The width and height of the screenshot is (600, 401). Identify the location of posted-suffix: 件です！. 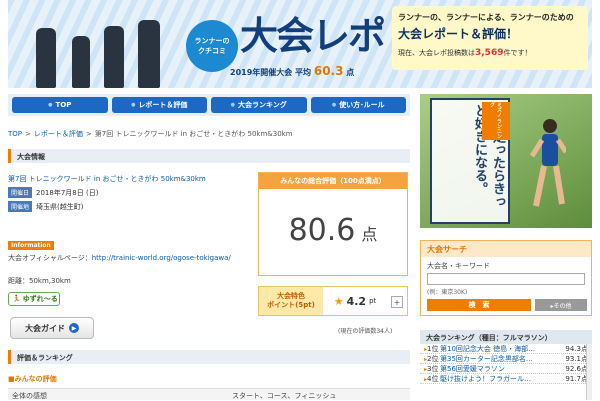
(517, 53).